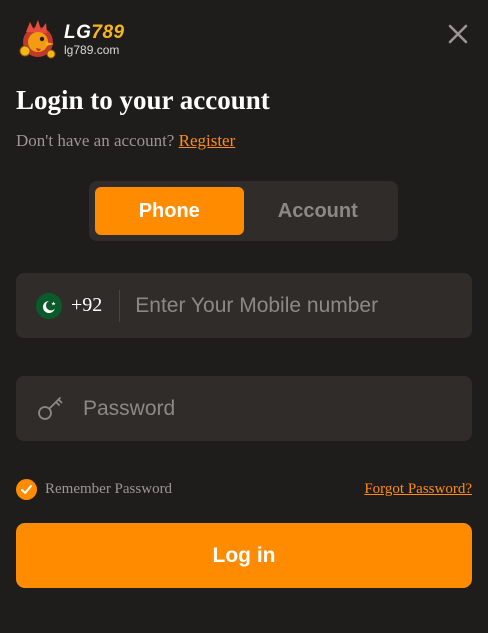 The height and width of the screenshot is (633, 488). Describe the element at coordinates (458, 34) in the screenshot. I see `close-icon` at that location.